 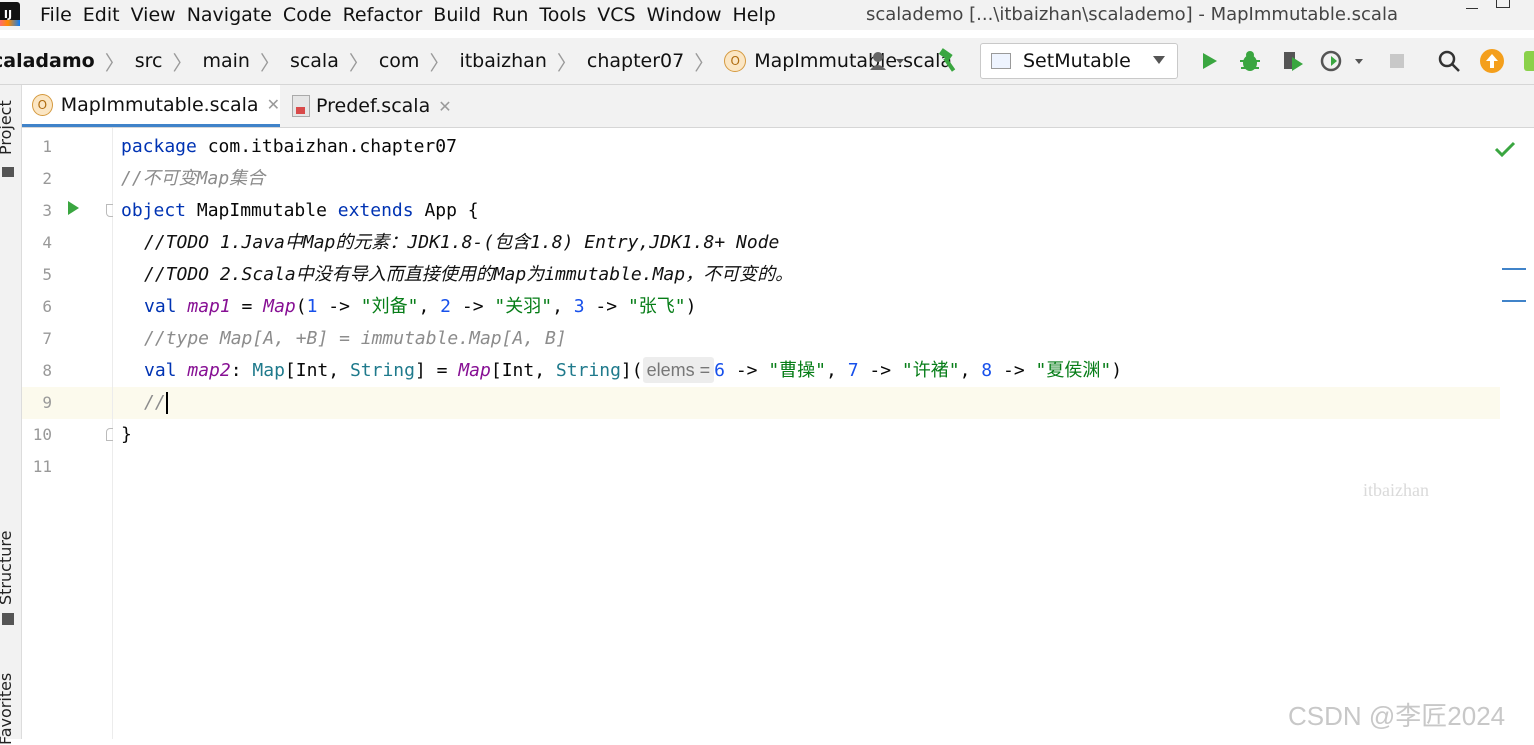 I want to click on menu-run: Run, so click(x=510, y=15).